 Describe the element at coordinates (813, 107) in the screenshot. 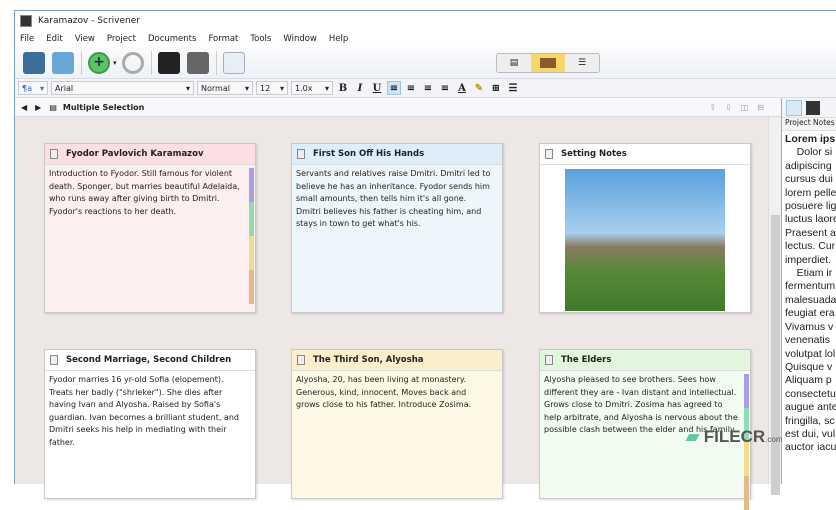

I see `snapshots-tab-icon` at that location.